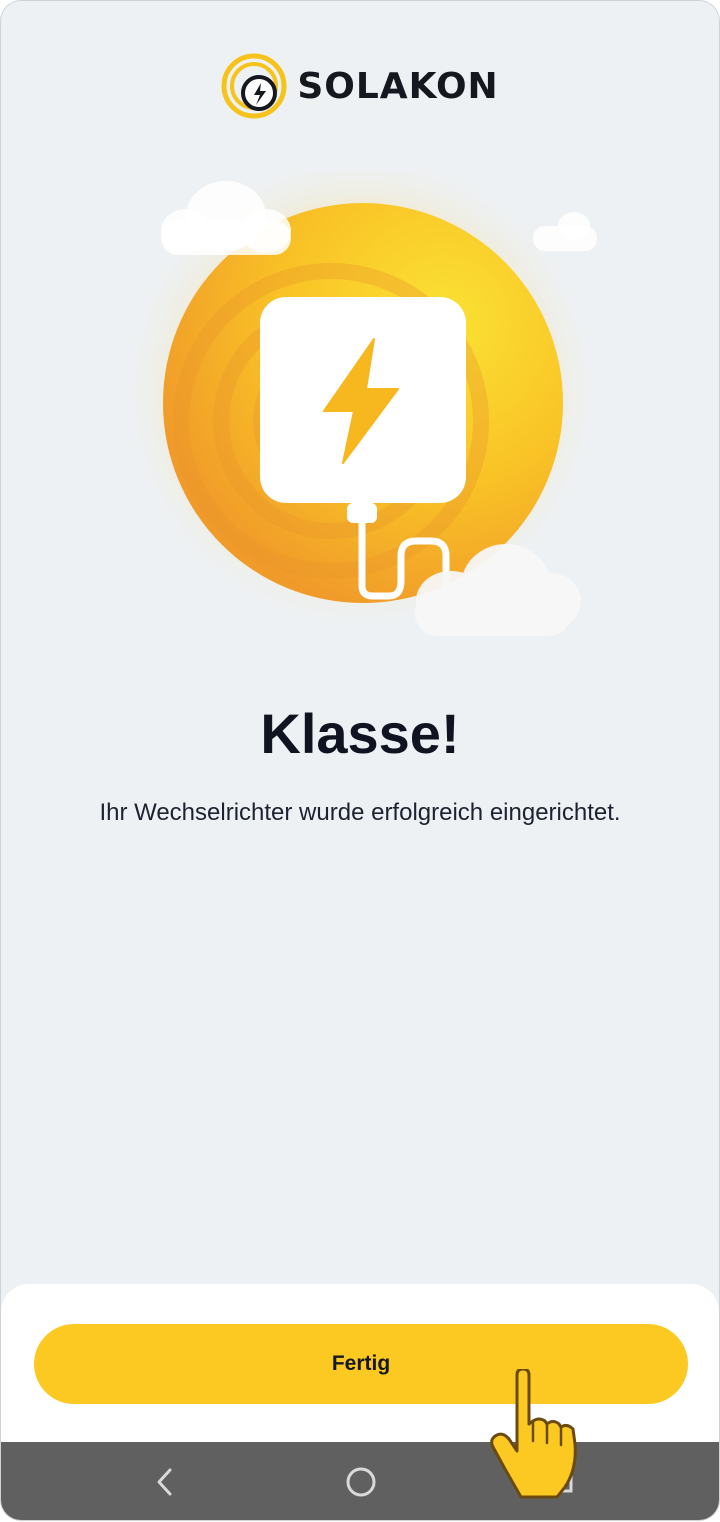 This screenshot has width=720, height=1522. I want to click on brand-name: SOLAKON, so click(398, 86).